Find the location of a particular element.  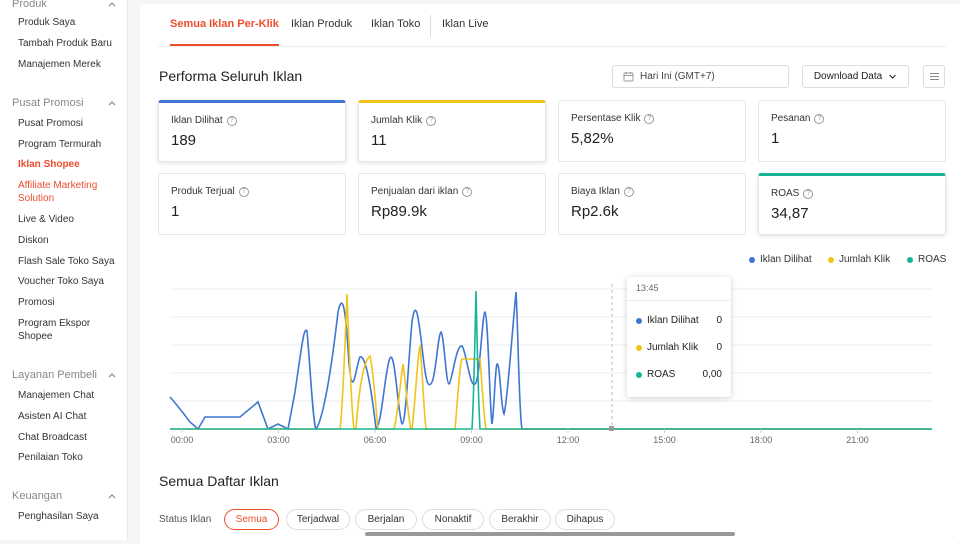

download-label: Download Data is located at coordinates (848, 76).